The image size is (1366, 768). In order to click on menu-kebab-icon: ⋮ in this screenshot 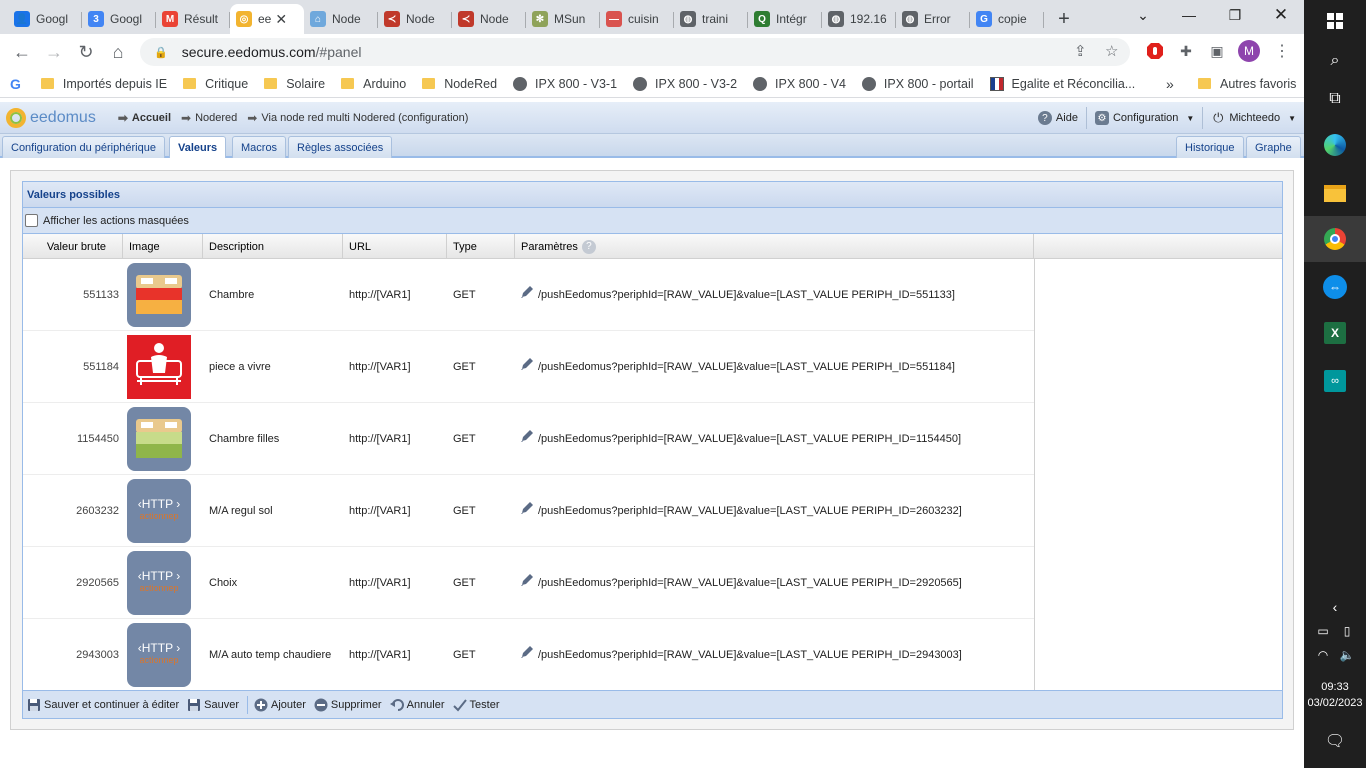, I will do `click(1282, 51)`.